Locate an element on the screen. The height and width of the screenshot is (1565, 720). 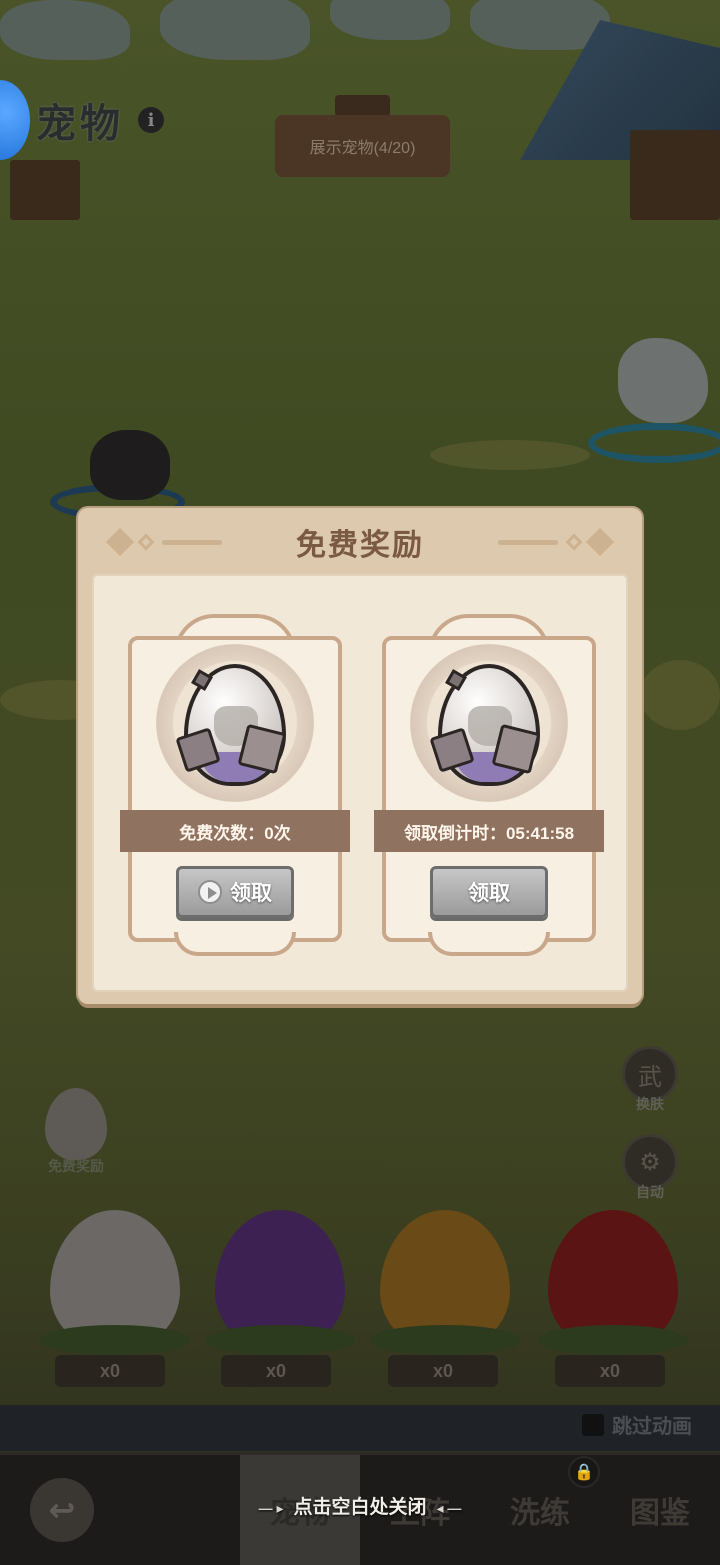
claim-button: 领取 is located at coordinates (489, 892).